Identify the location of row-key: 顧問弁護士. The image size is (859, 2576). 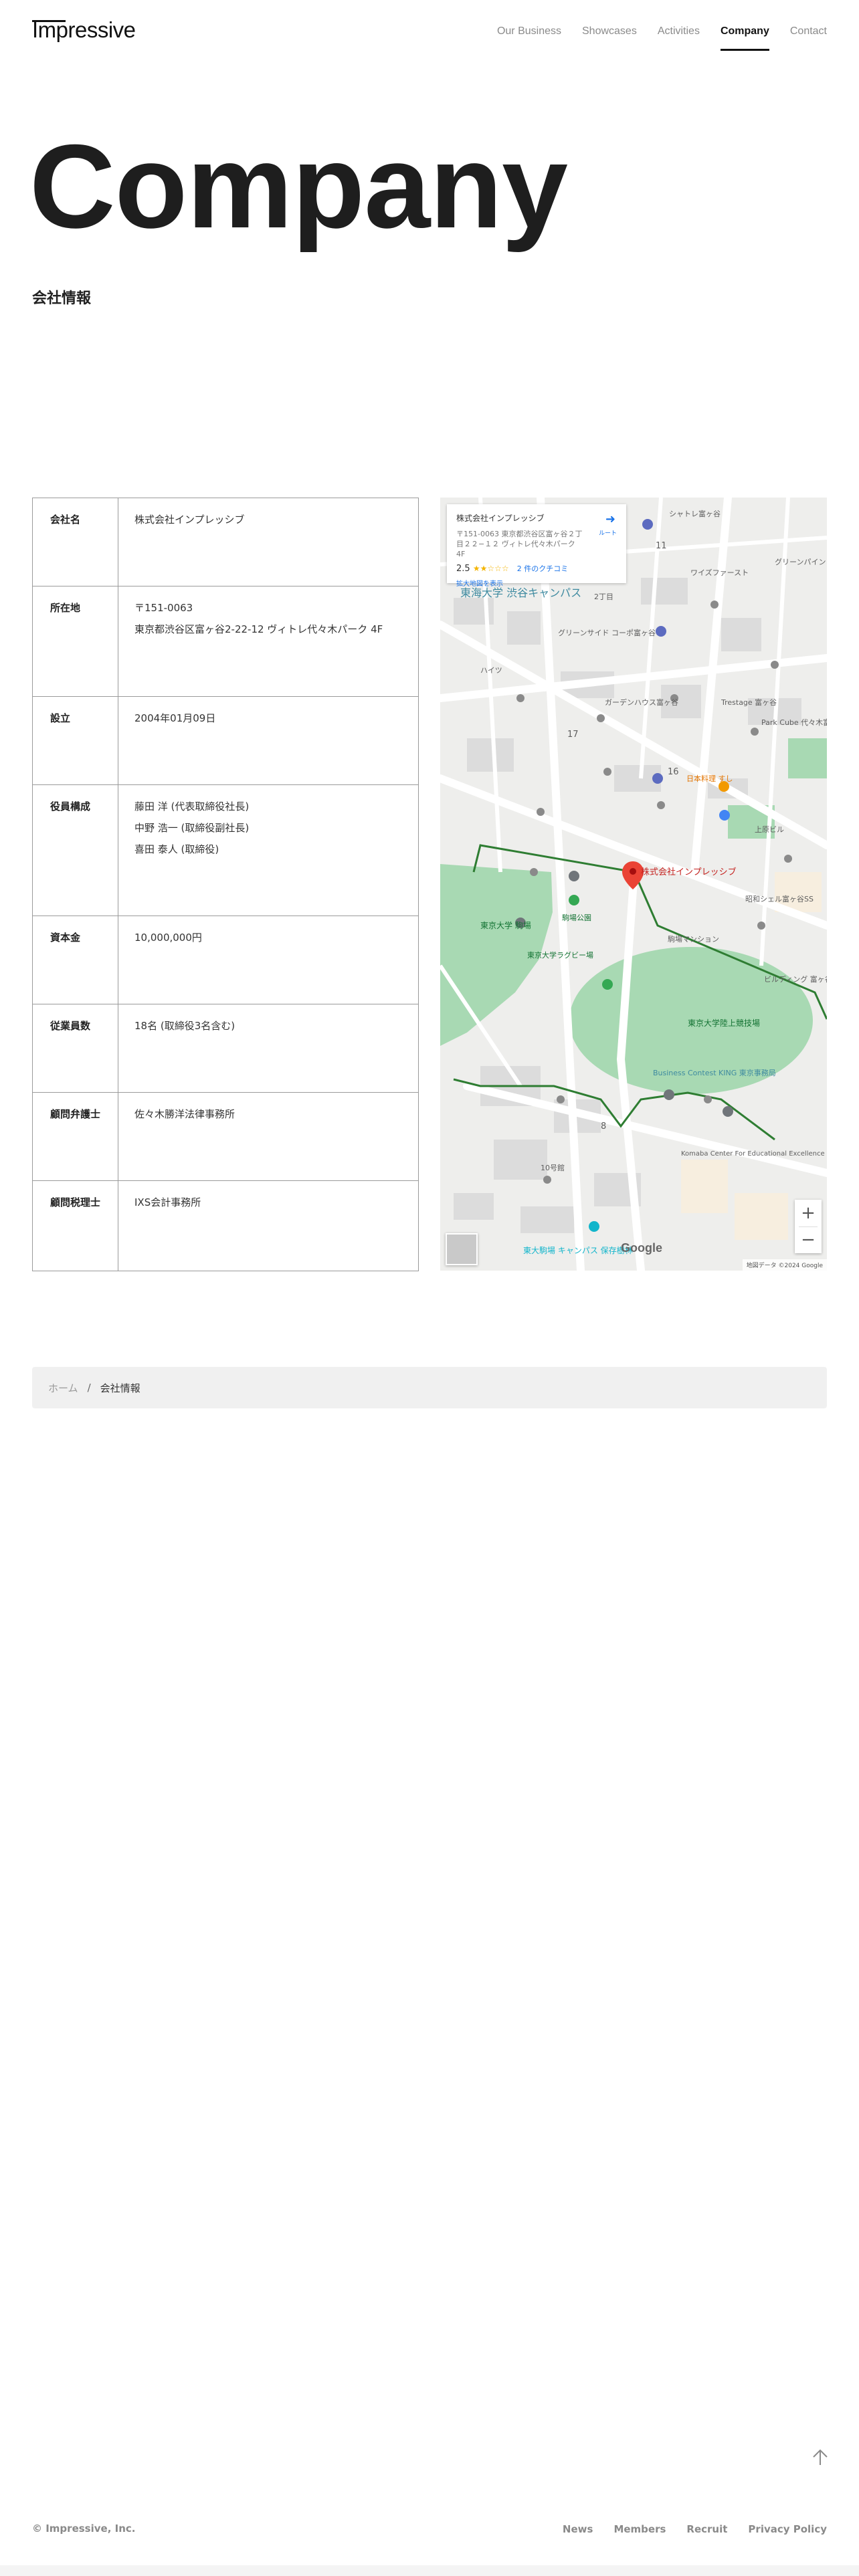
(75, 1136).